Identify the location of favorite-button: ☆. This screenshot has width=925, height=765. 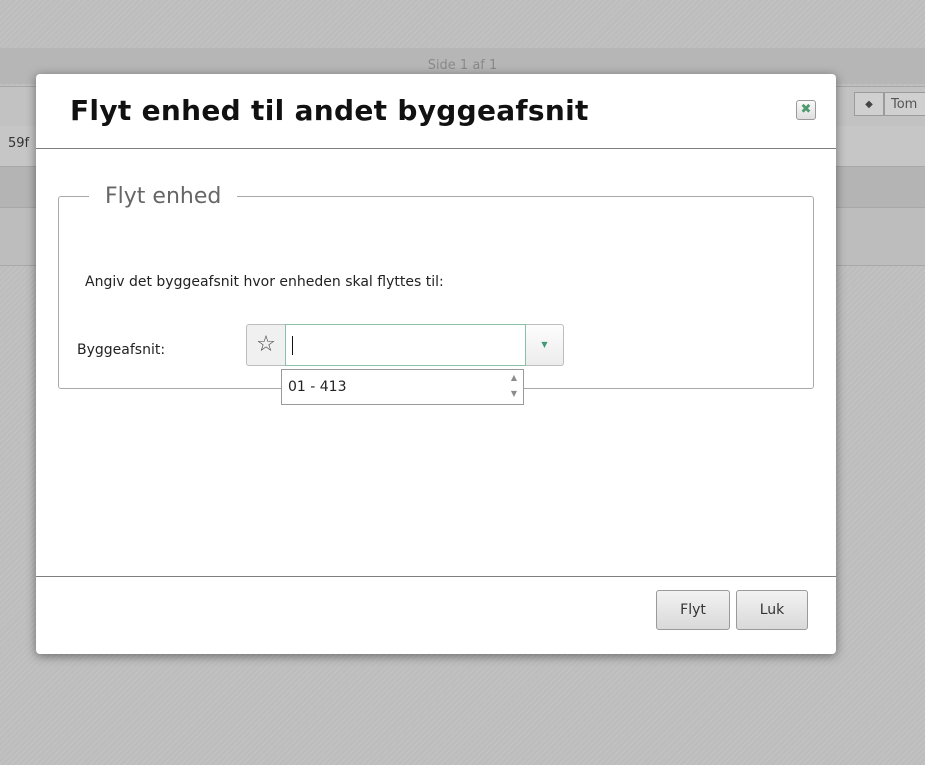
(265, 345).